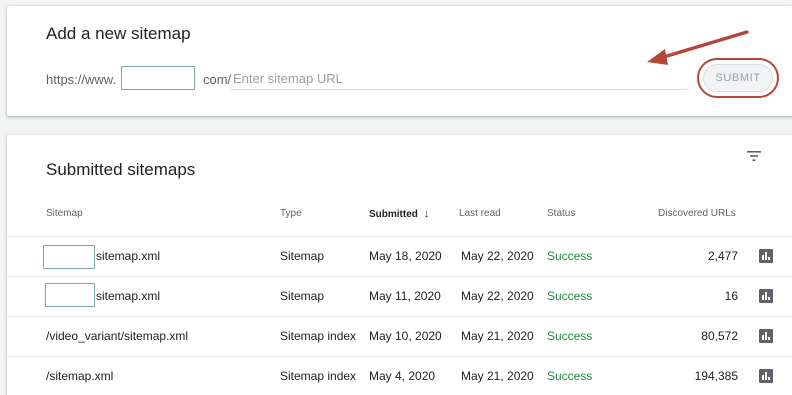 The height and width of the screenshot is (395, 792). What do you see at coordinates (117, 336) in the screenshot?
I see `sitemap-path: /video_variant/sitemap.xml` at bounding box center [117, 336].